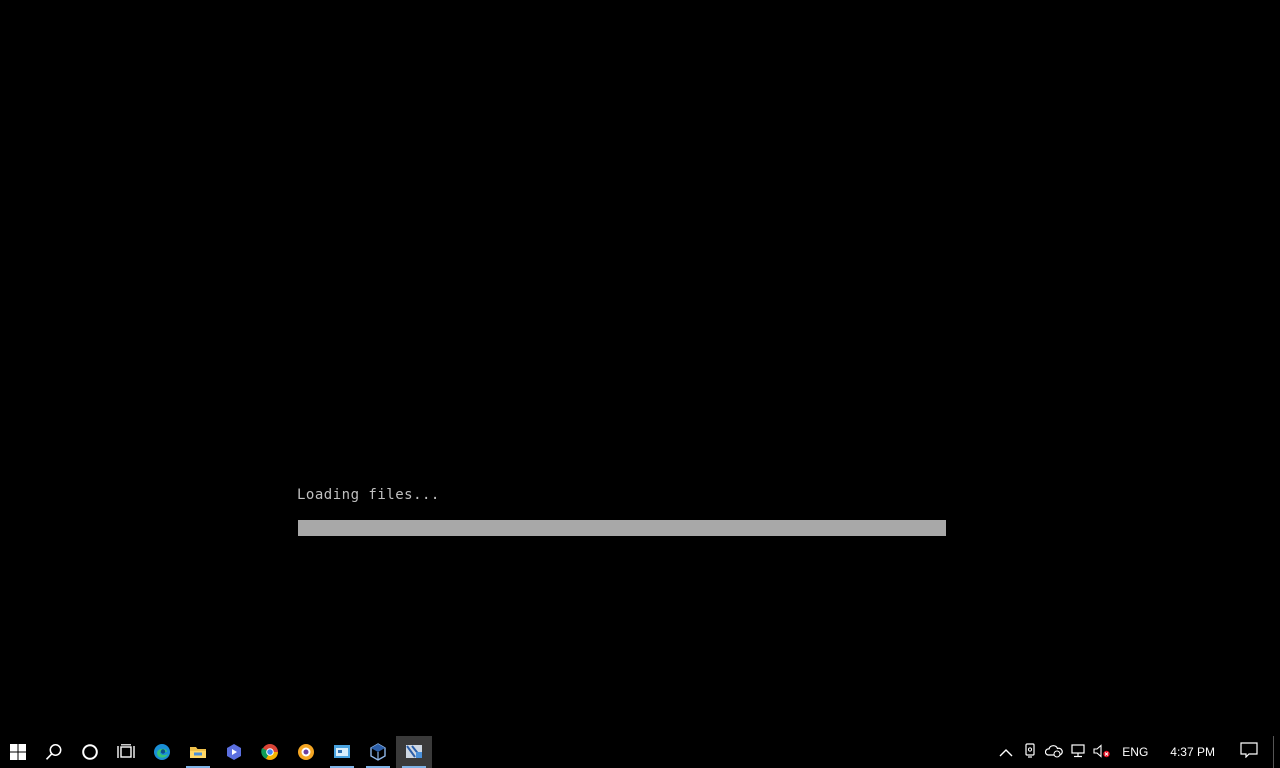 The height and width of the screenshot is (768, 1280). I want to click on chrome-icon, so click(270, 752).